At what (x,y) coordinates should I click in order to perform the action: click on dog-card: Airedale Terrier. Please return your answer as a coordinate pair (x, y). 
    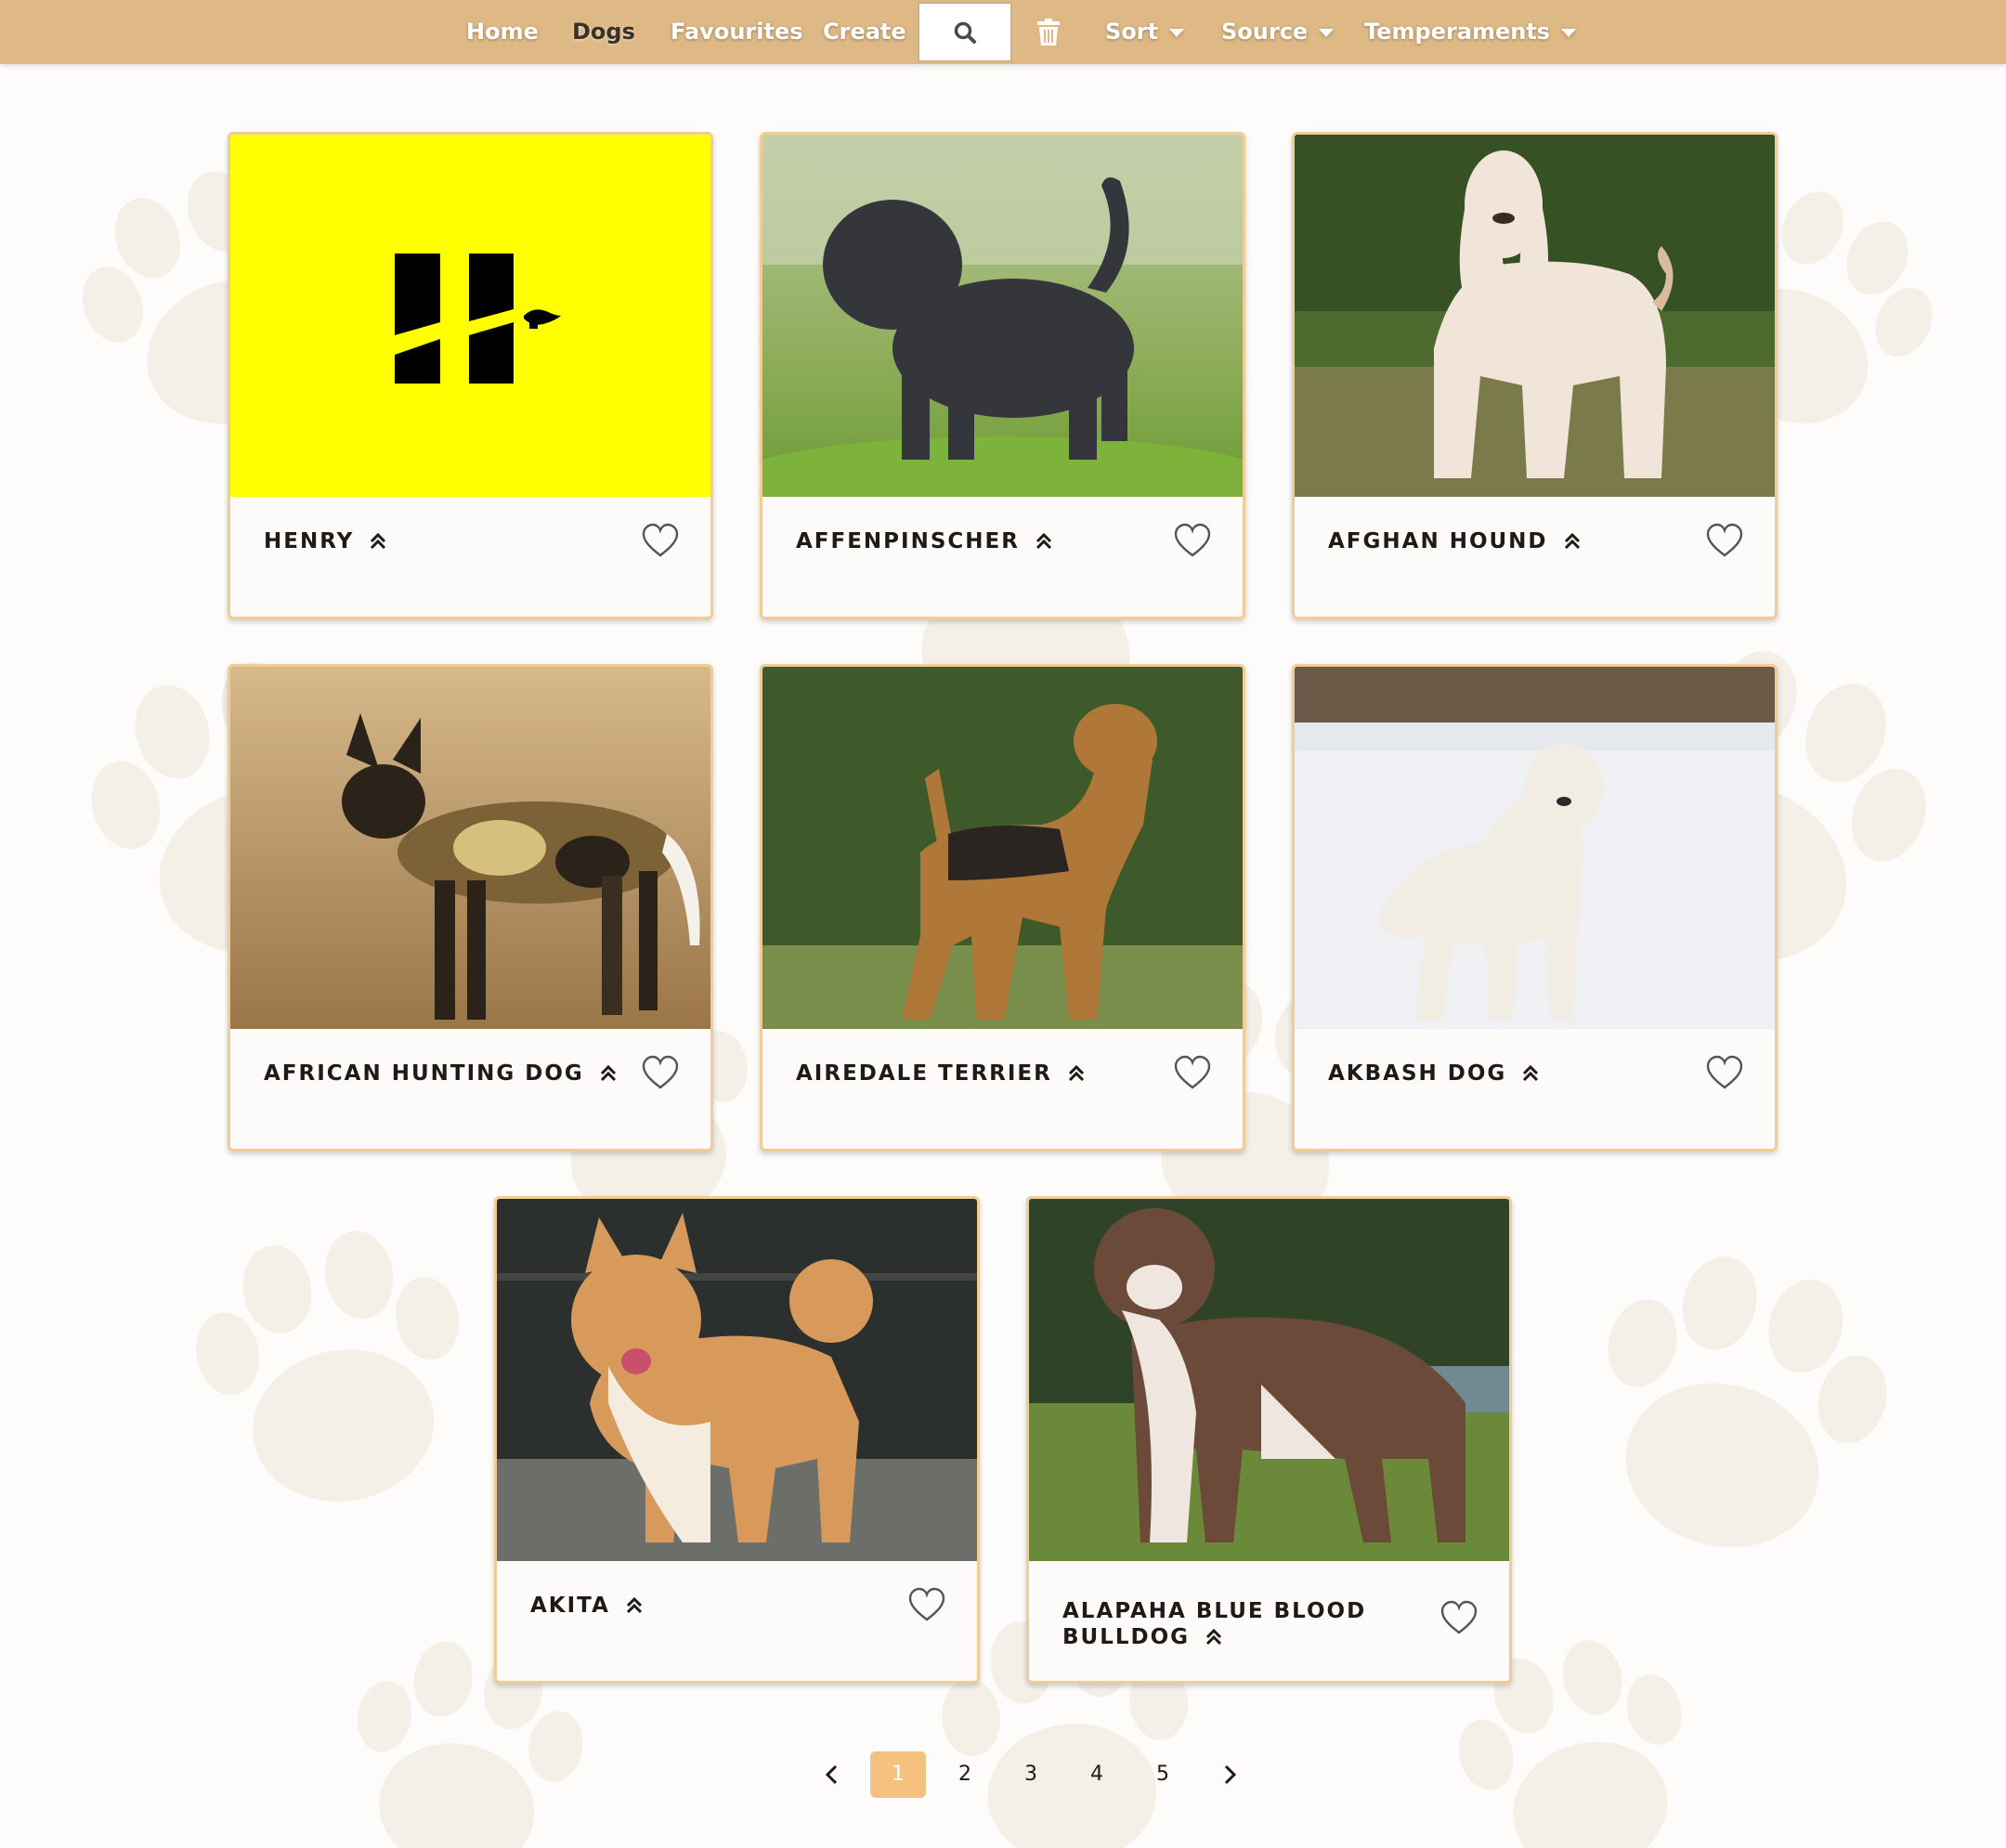
    Looking at the image, I should click on (1003, 908).